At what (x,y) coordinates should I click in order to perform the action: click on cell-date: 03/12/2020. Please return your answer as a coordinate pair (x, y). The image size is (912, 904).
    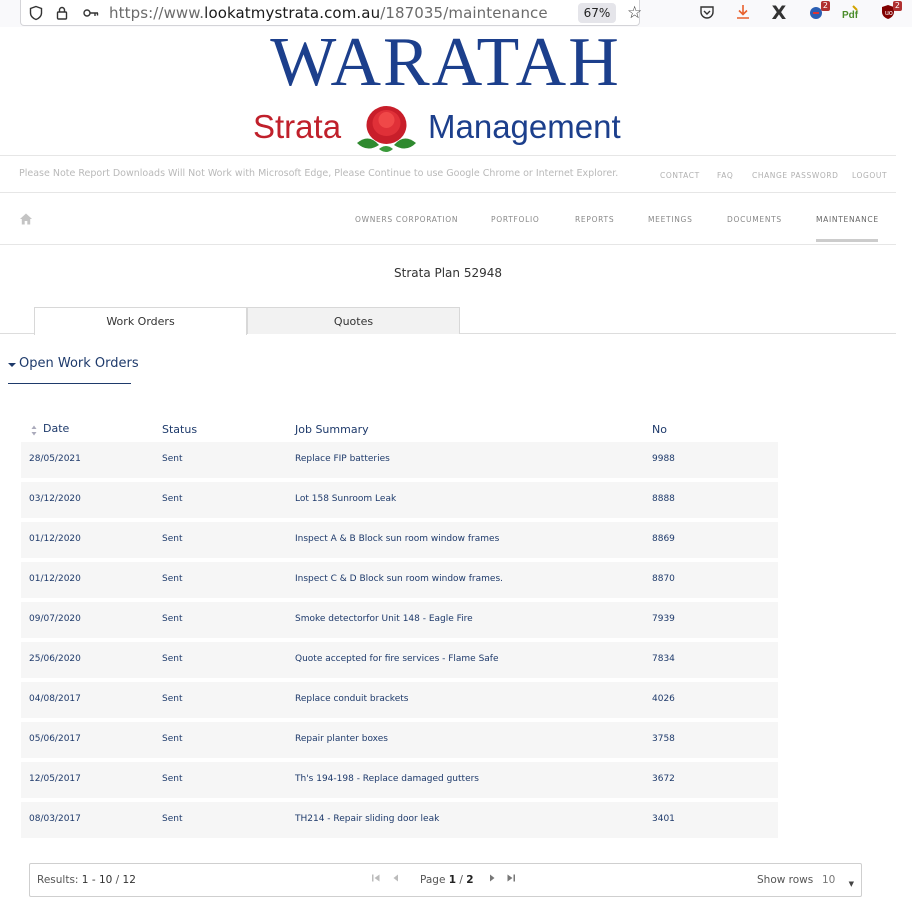
    Looking at the image, I should click on (55, 499).